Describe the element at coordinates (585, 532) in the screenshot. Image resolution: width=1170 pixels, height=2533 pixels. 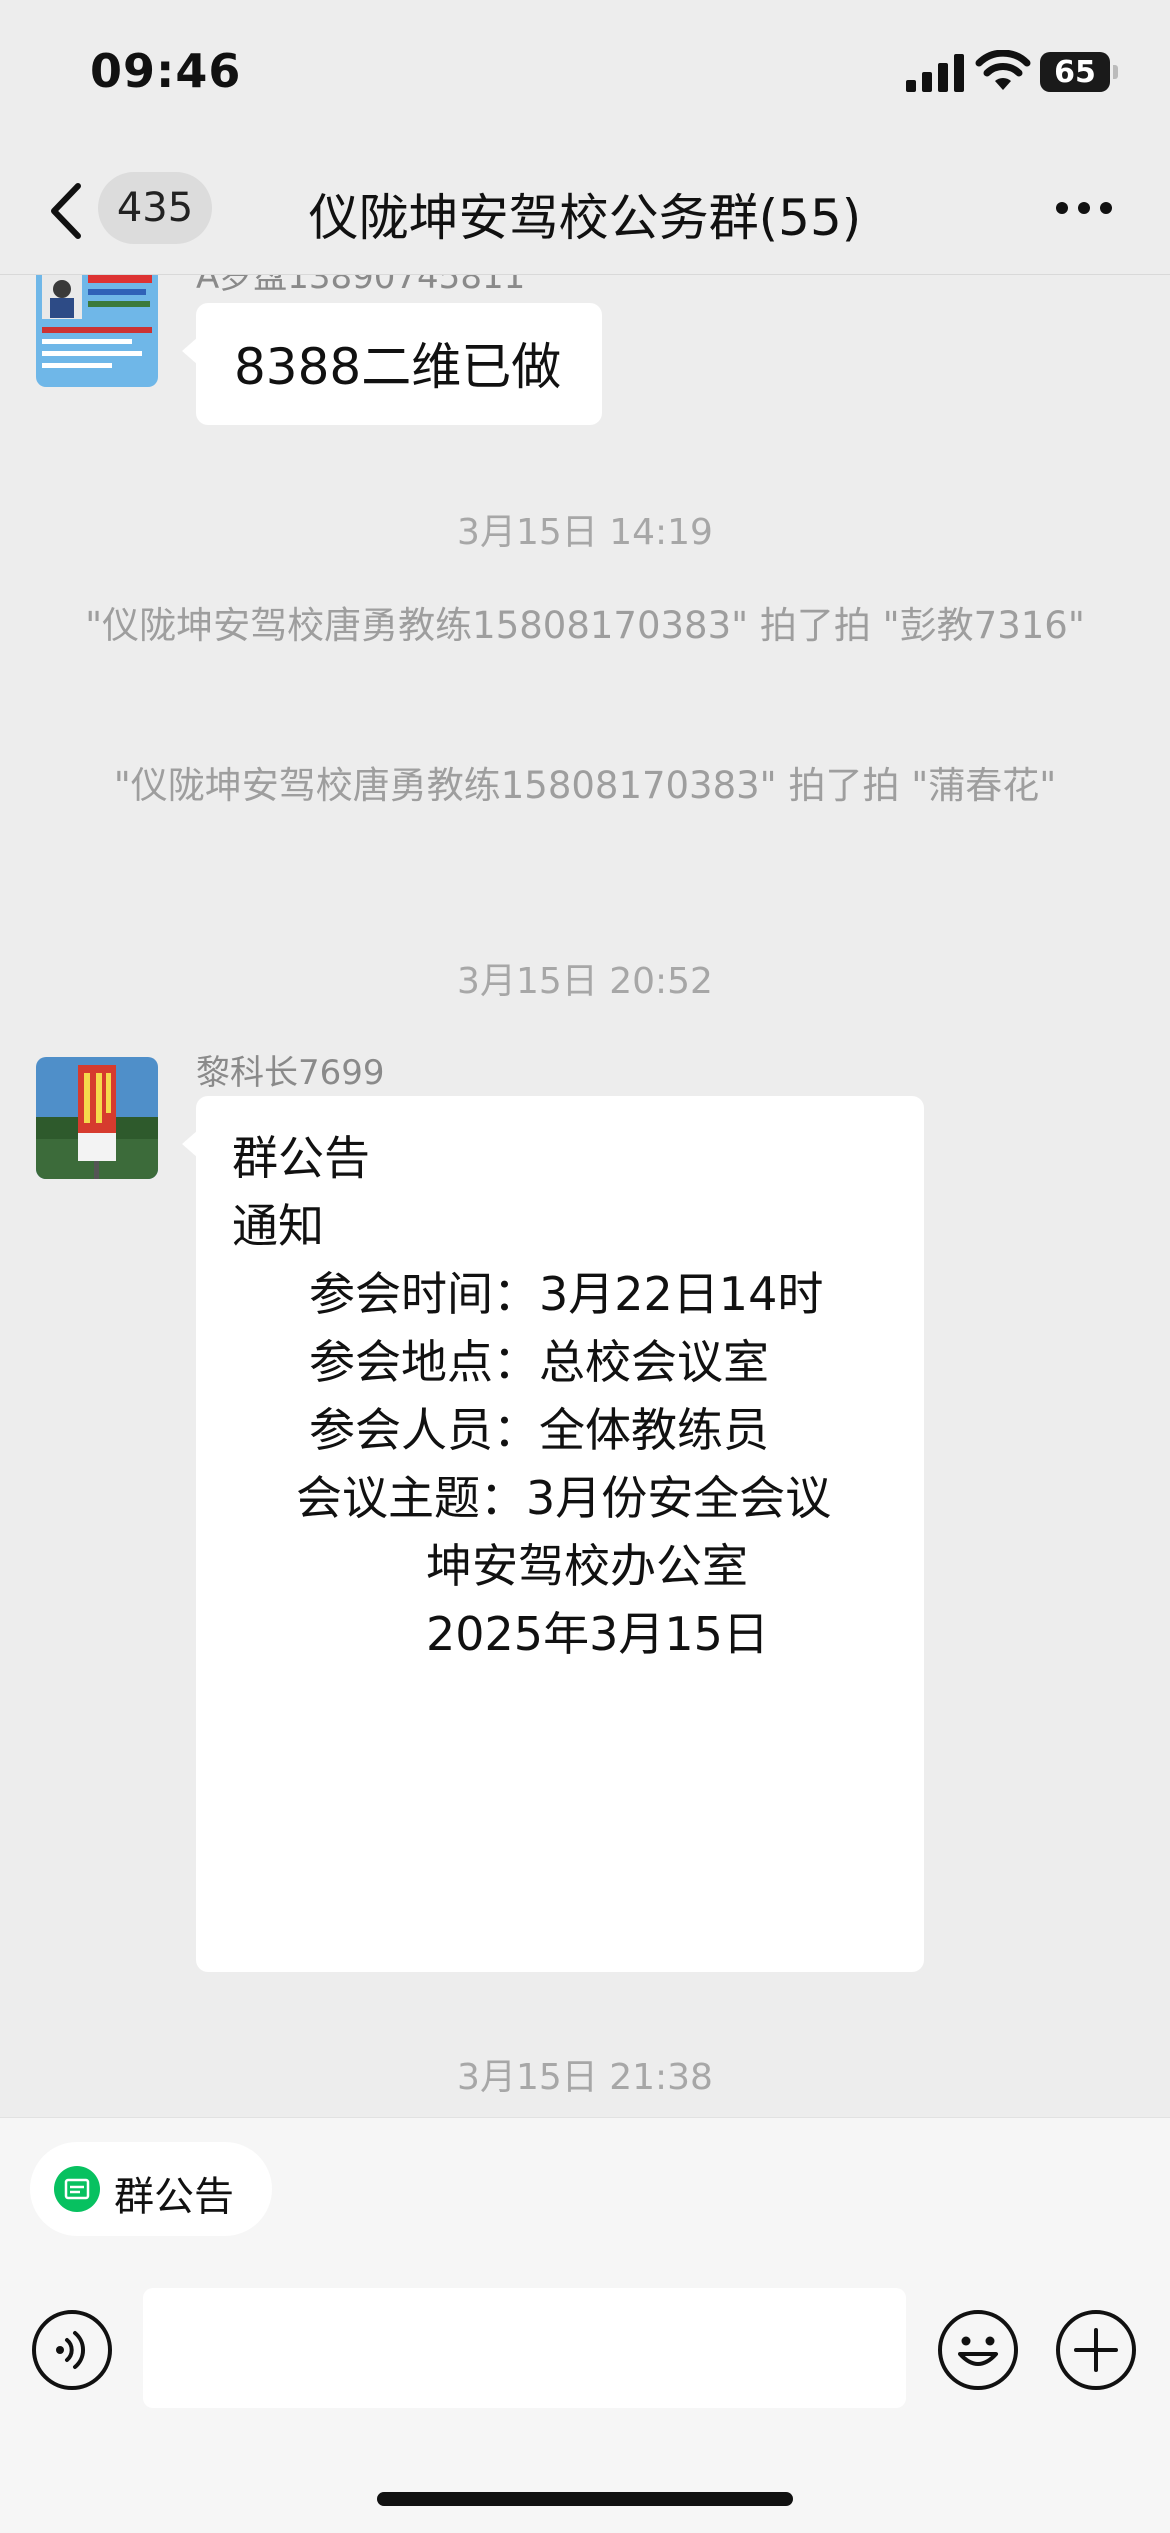
I see `timestamp: 3月15日 14:19` at that location.